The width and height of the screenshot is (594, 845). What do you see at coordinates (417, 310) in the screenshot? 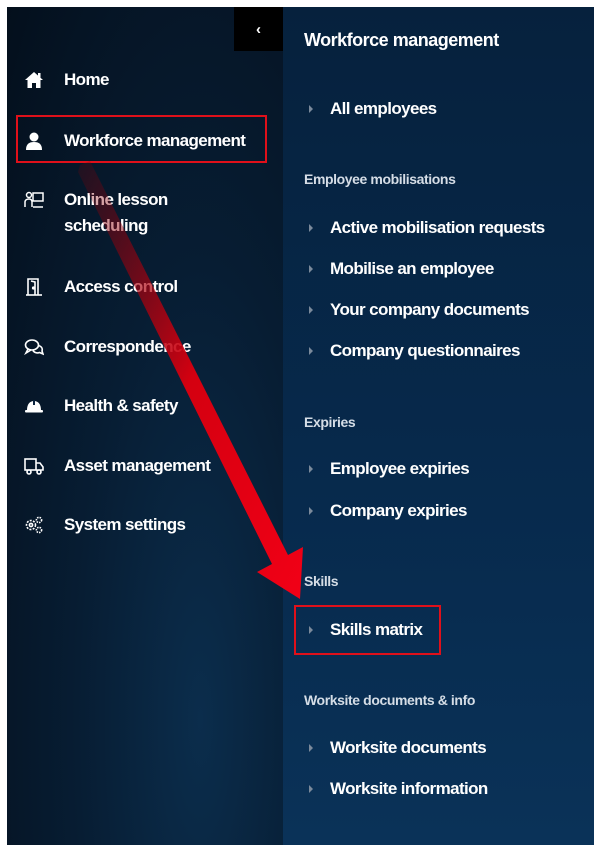
I see `submenu-link-your-company-documents: Your company documents` at bounding box center [417, 310].